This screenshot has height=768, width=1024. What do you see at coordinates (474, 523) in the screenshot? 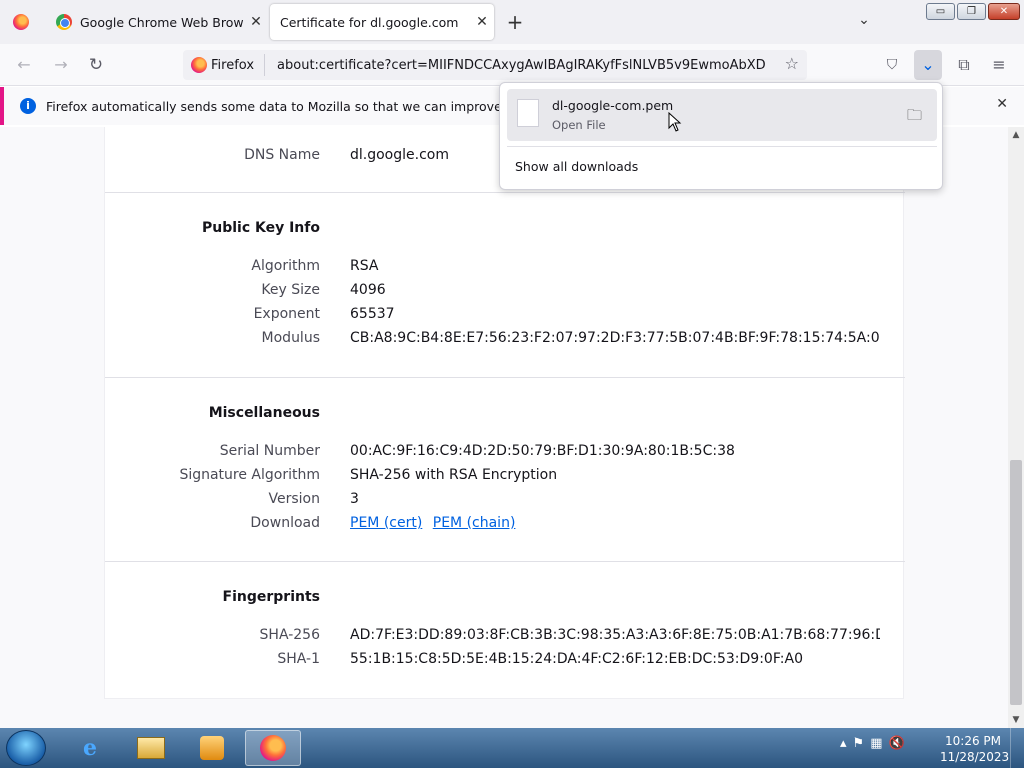
I see `pem-chain-link: PEM (chain)` at bounding box center [474, 523].